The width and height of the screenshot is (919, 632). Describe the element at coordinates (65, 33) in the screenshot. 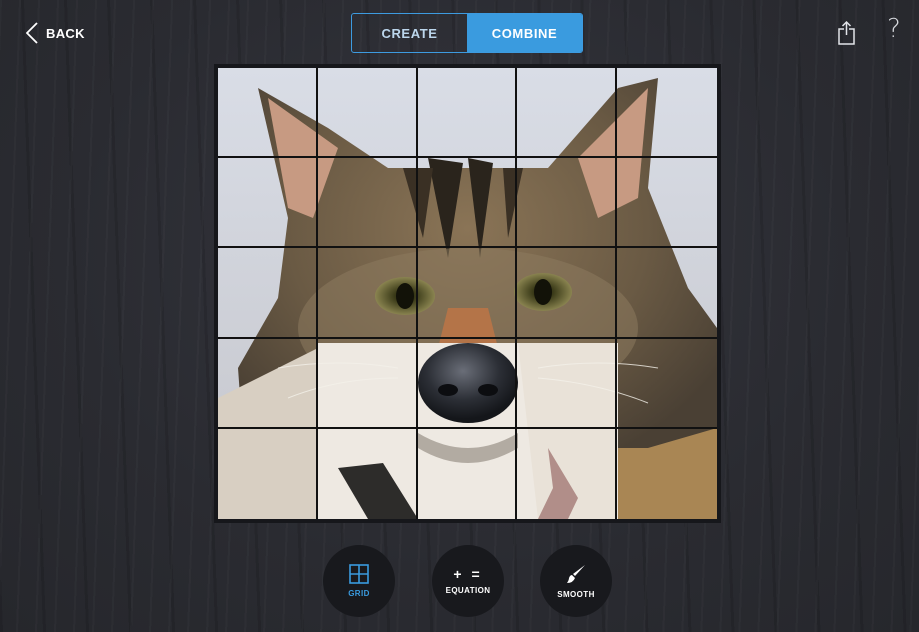

I see `back-label: BACK` at that location.